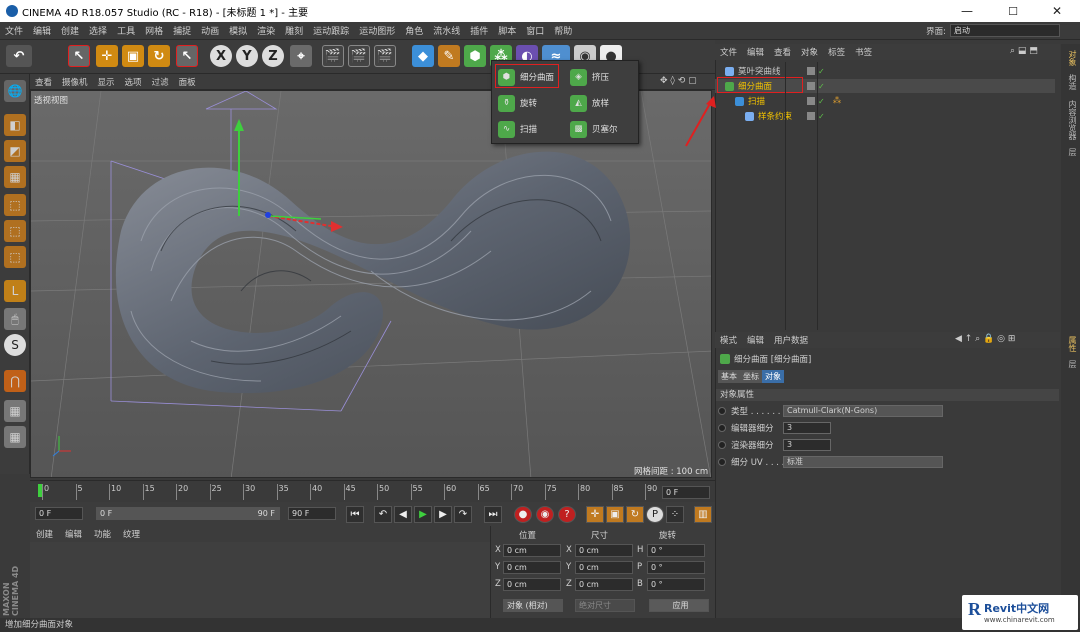 Image resolution: width=1080 pixels, height=632 pixels. Describe the element at coordinates (187, 56) in the screenshot. I see `recent-tool-icon: ↖` at that location.